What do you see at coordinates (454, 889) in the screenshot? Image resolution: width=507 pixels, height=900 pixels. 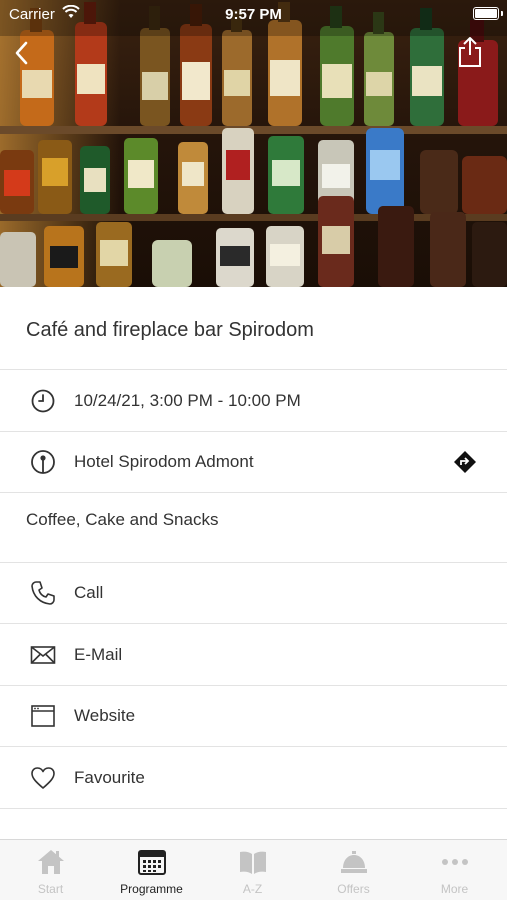 I see `tab-label-more: More` at bounding box center [454, 889].